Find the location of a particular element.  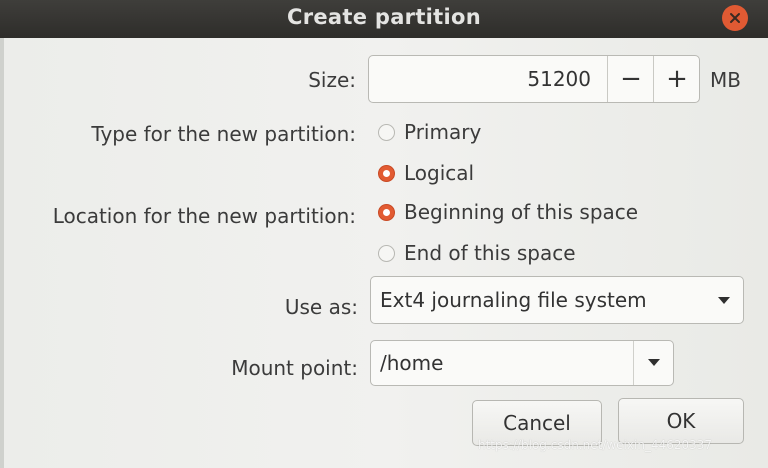

title-bar: Create partition is located at coordinates (384, 19).